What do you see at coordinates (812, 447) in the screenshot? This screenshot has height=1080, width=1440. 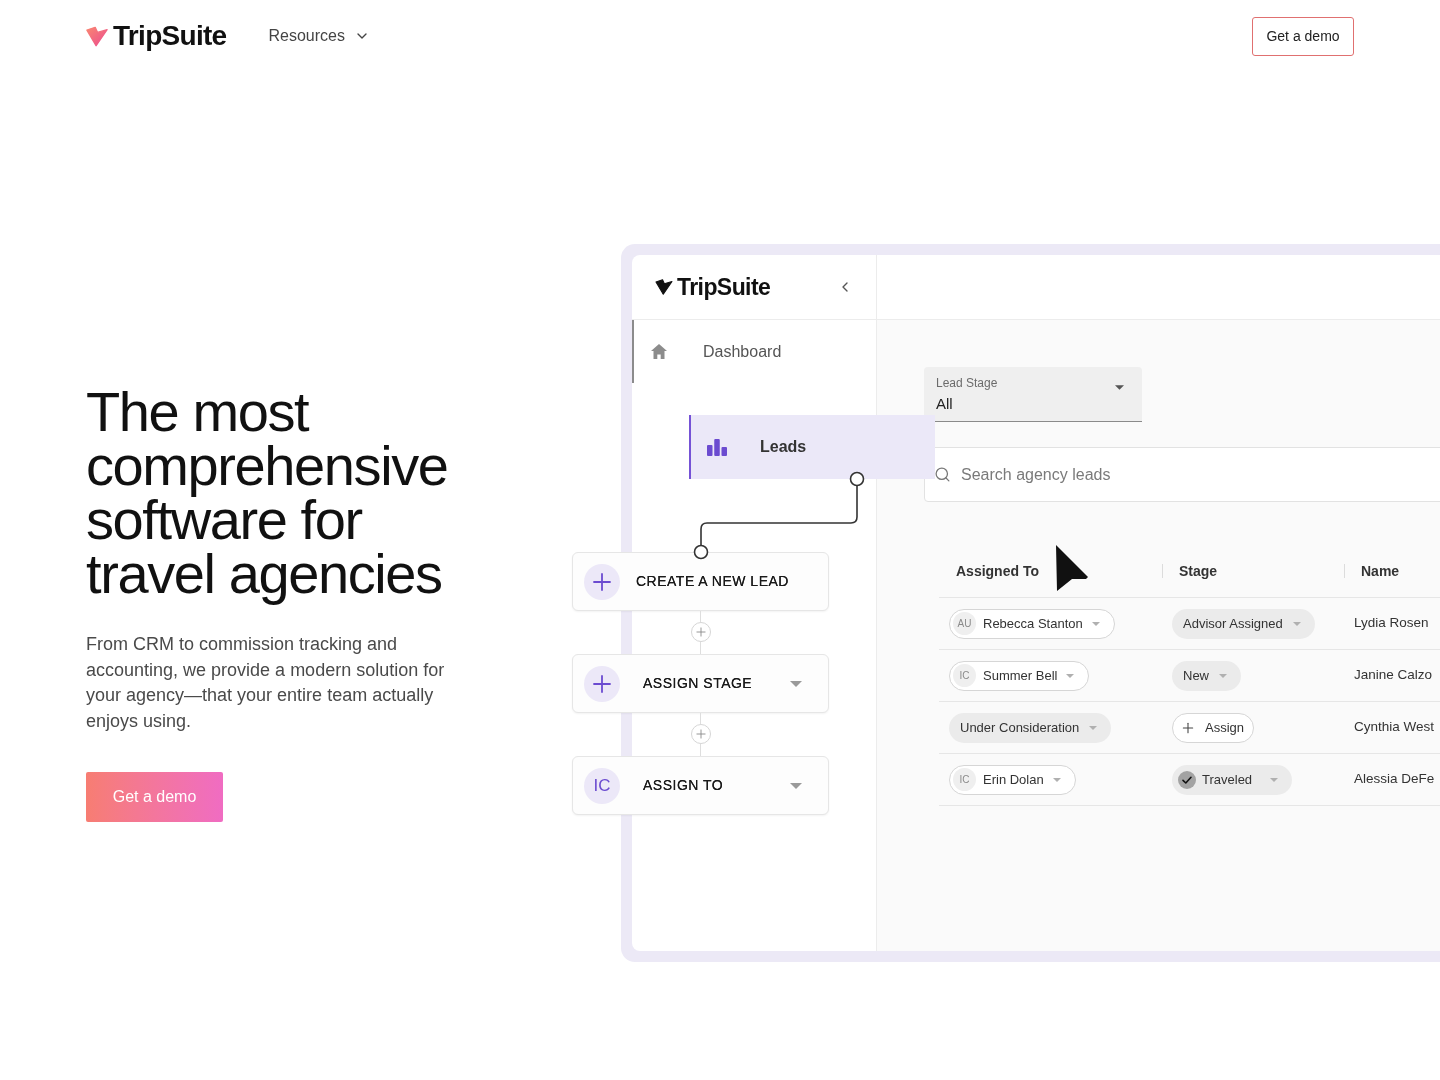 I see `sidebar-item: Leads` at bounding box center [812, 447].